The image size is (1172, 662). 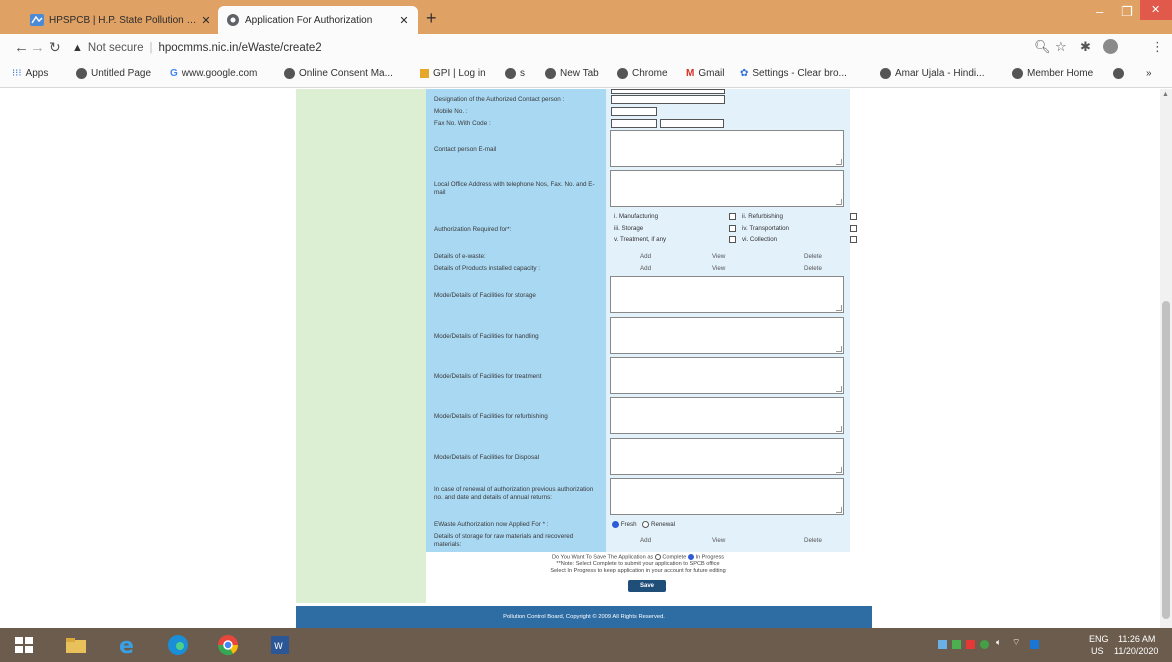 I want to click on checkbox-refurbishing, so click(x=853, y=216).